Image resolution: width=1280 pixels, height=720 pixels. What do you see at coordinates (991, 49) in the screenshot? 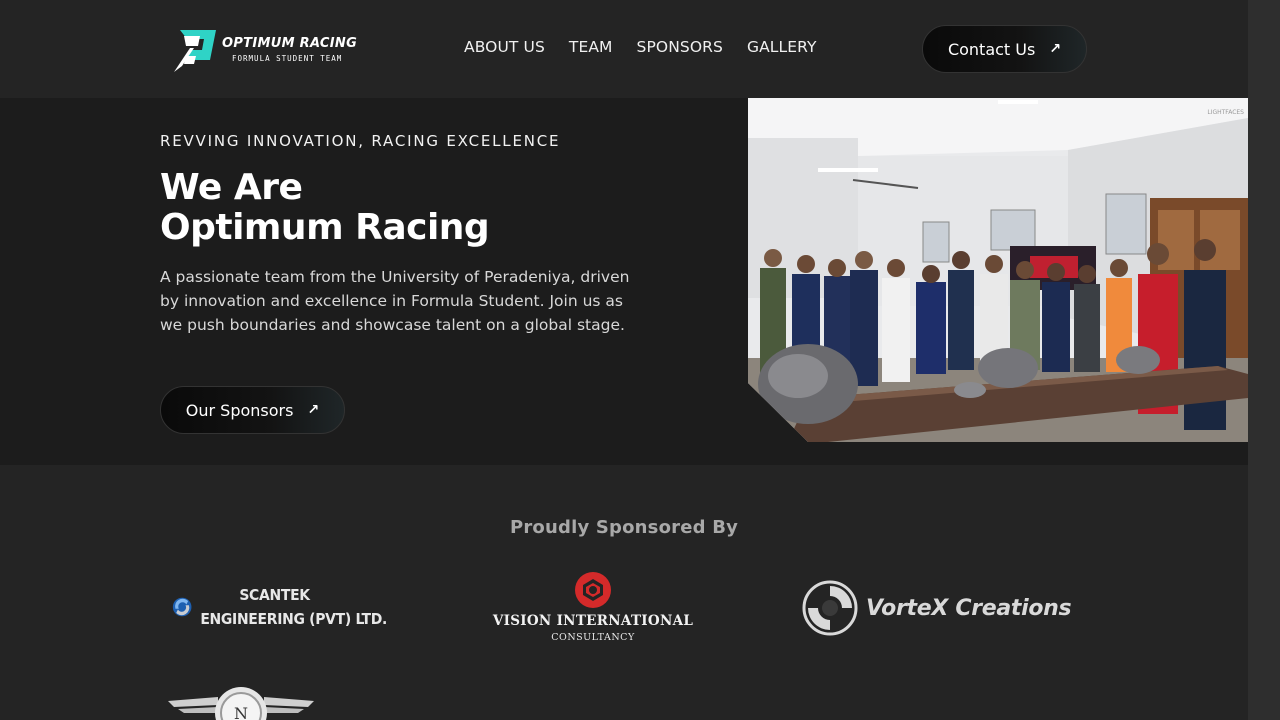
I see `contact-us-label: Contact Us` at bounding box center [991, 49].